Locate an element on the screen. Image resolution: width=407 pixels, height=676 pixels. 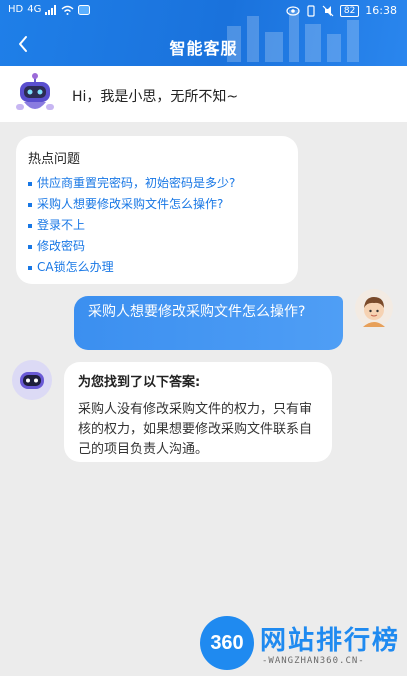
robot-mascot-icon is located at coordinates (35, 91).